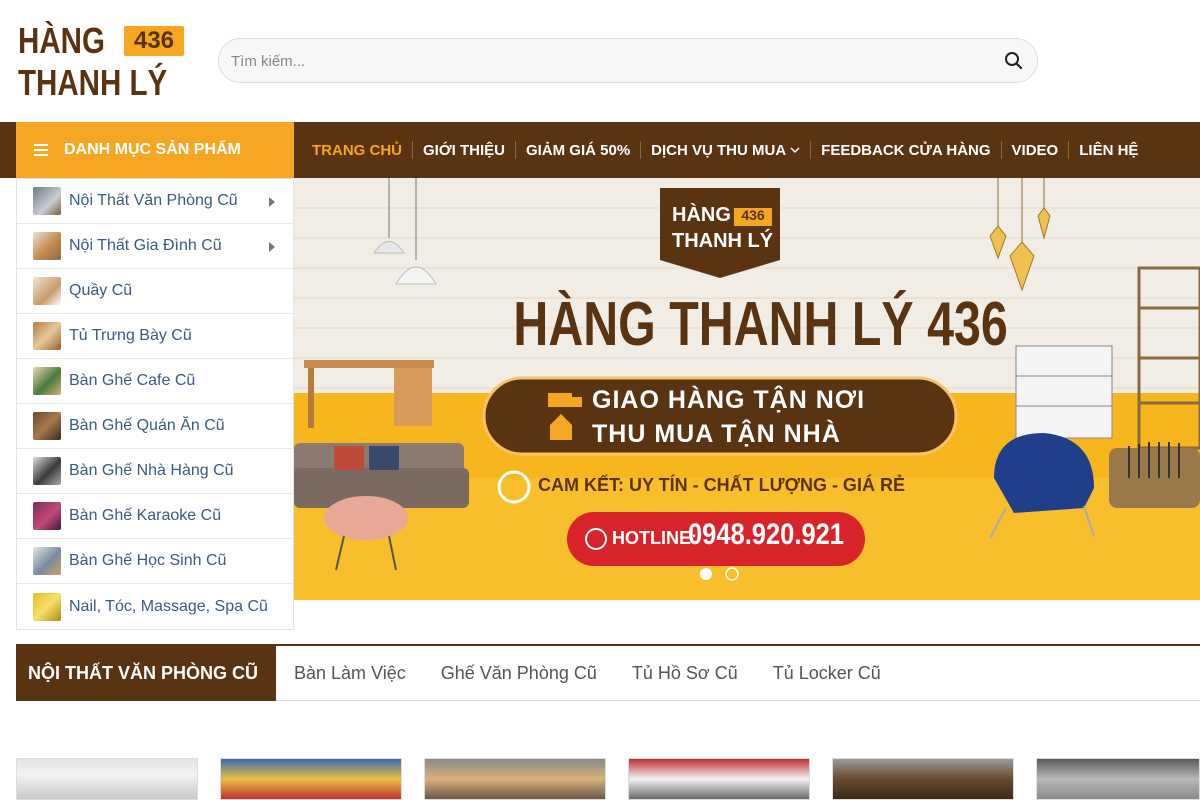 This screenshot has height=800, width=1200. I want to click on sidebar-item-cafe: Bàn Ghế Cafe Cũ, so click(155, 381).